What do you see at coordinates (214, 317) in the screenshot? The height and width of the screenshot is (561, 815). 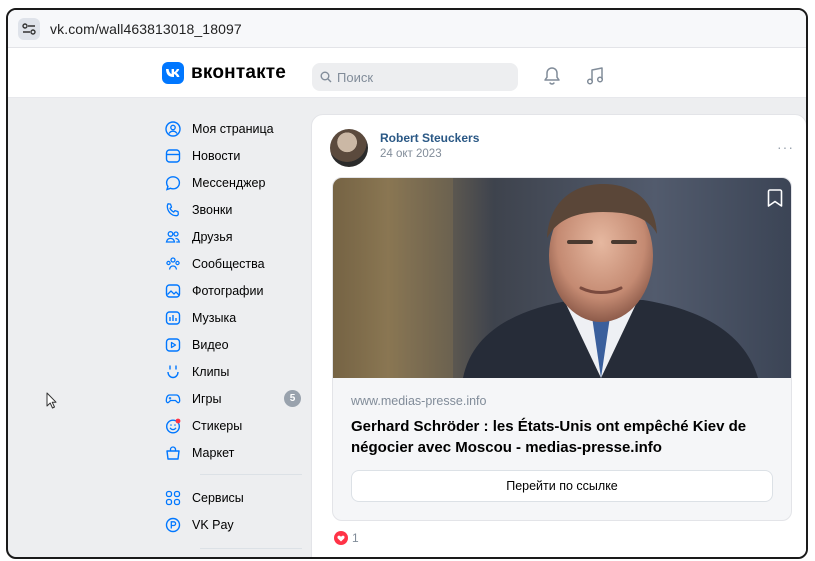 I see `nav-label: Музыка` at bounding box center [214, 317].